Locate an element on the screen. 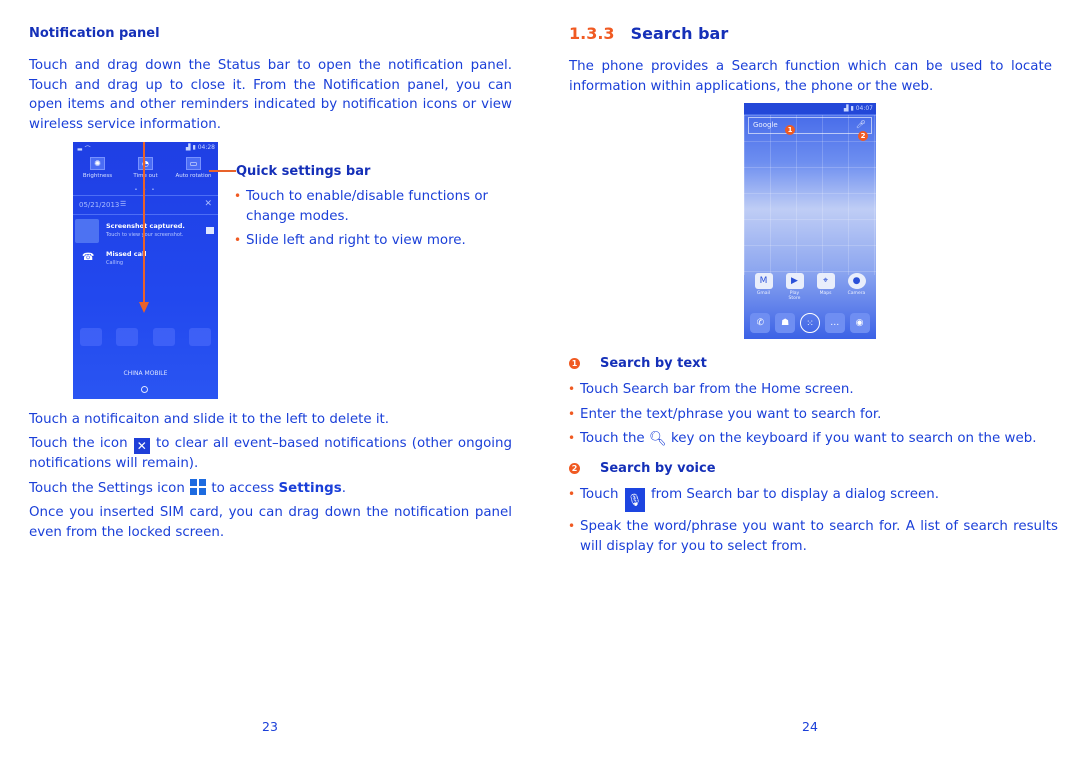  status-icons: ▬ ⌒ is located at coordinates (84, 149).